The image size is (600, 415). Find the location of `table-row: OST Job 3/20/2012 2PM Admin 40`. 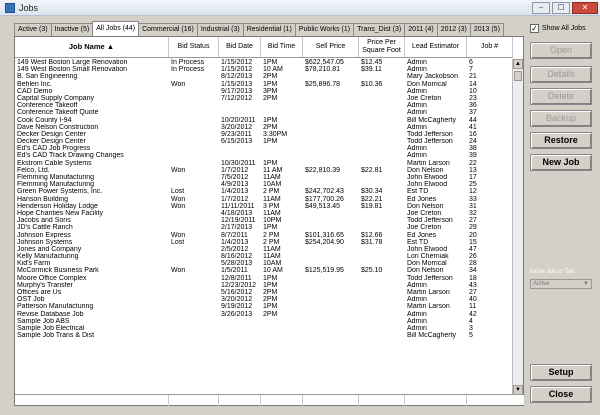

table-row: OST Job 3/20/2012 2PM Admin 40 is located at coordinates (264, 299).